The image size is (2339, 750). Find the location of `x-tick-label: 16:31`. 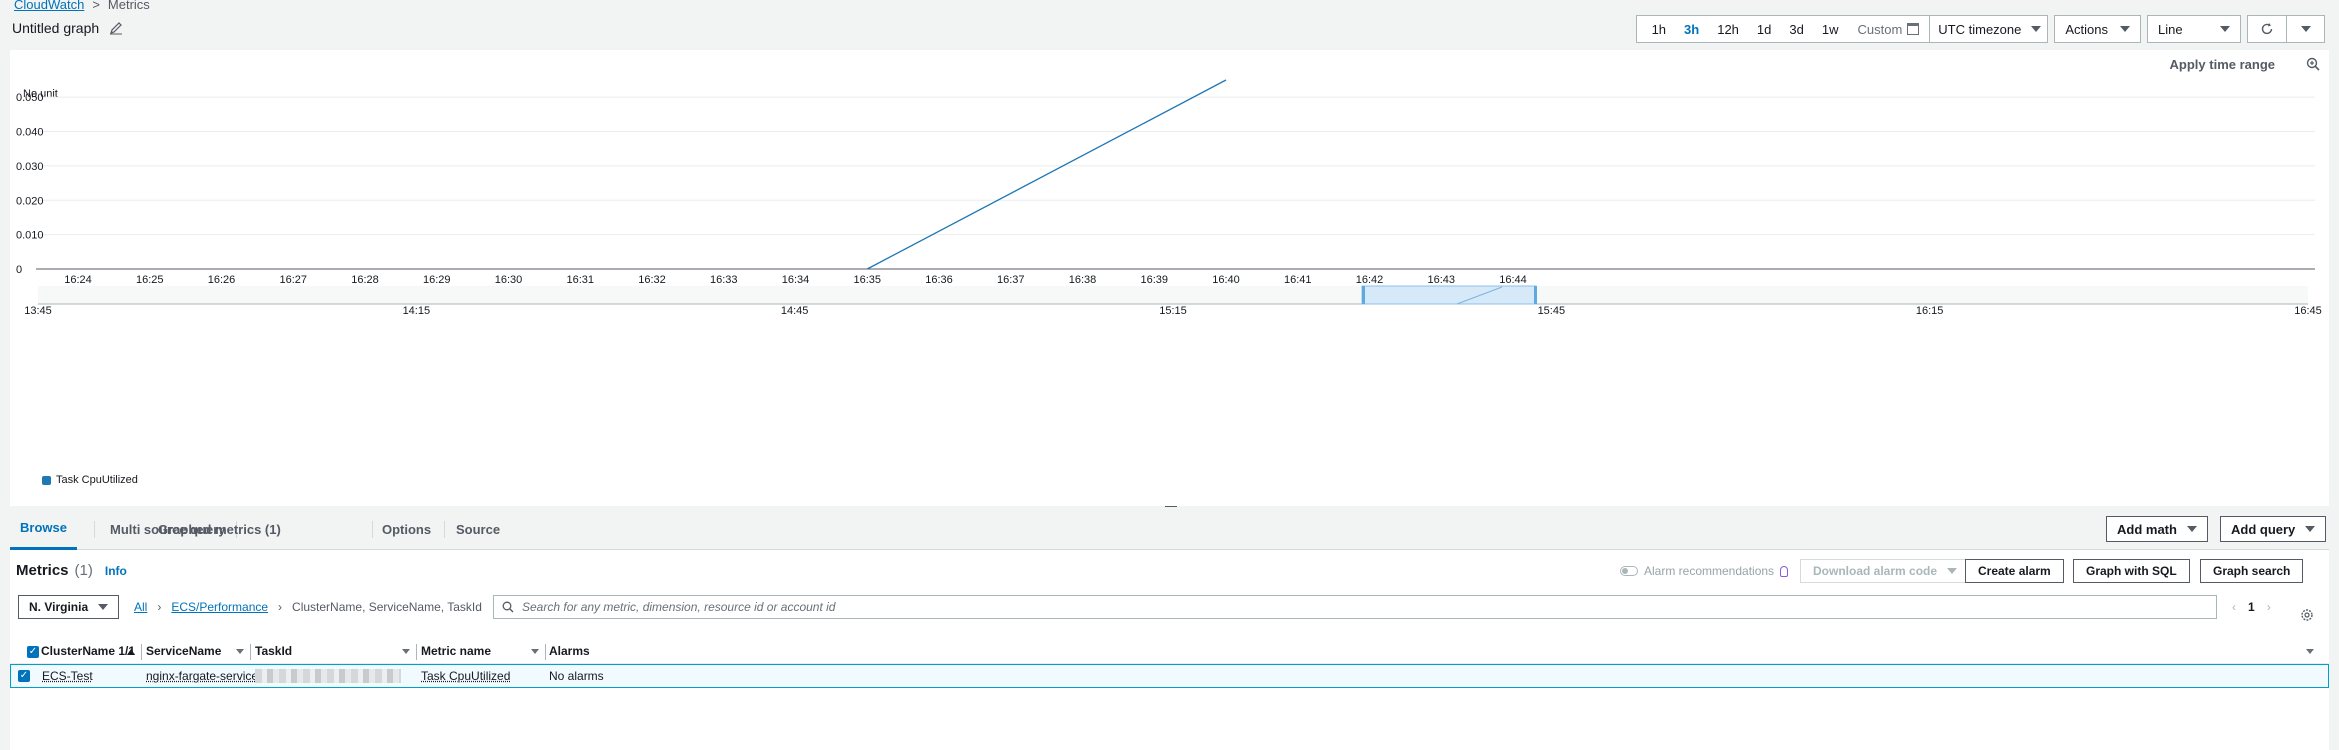

x-tick-label: 16:31 is located at coordinates (580, 280).